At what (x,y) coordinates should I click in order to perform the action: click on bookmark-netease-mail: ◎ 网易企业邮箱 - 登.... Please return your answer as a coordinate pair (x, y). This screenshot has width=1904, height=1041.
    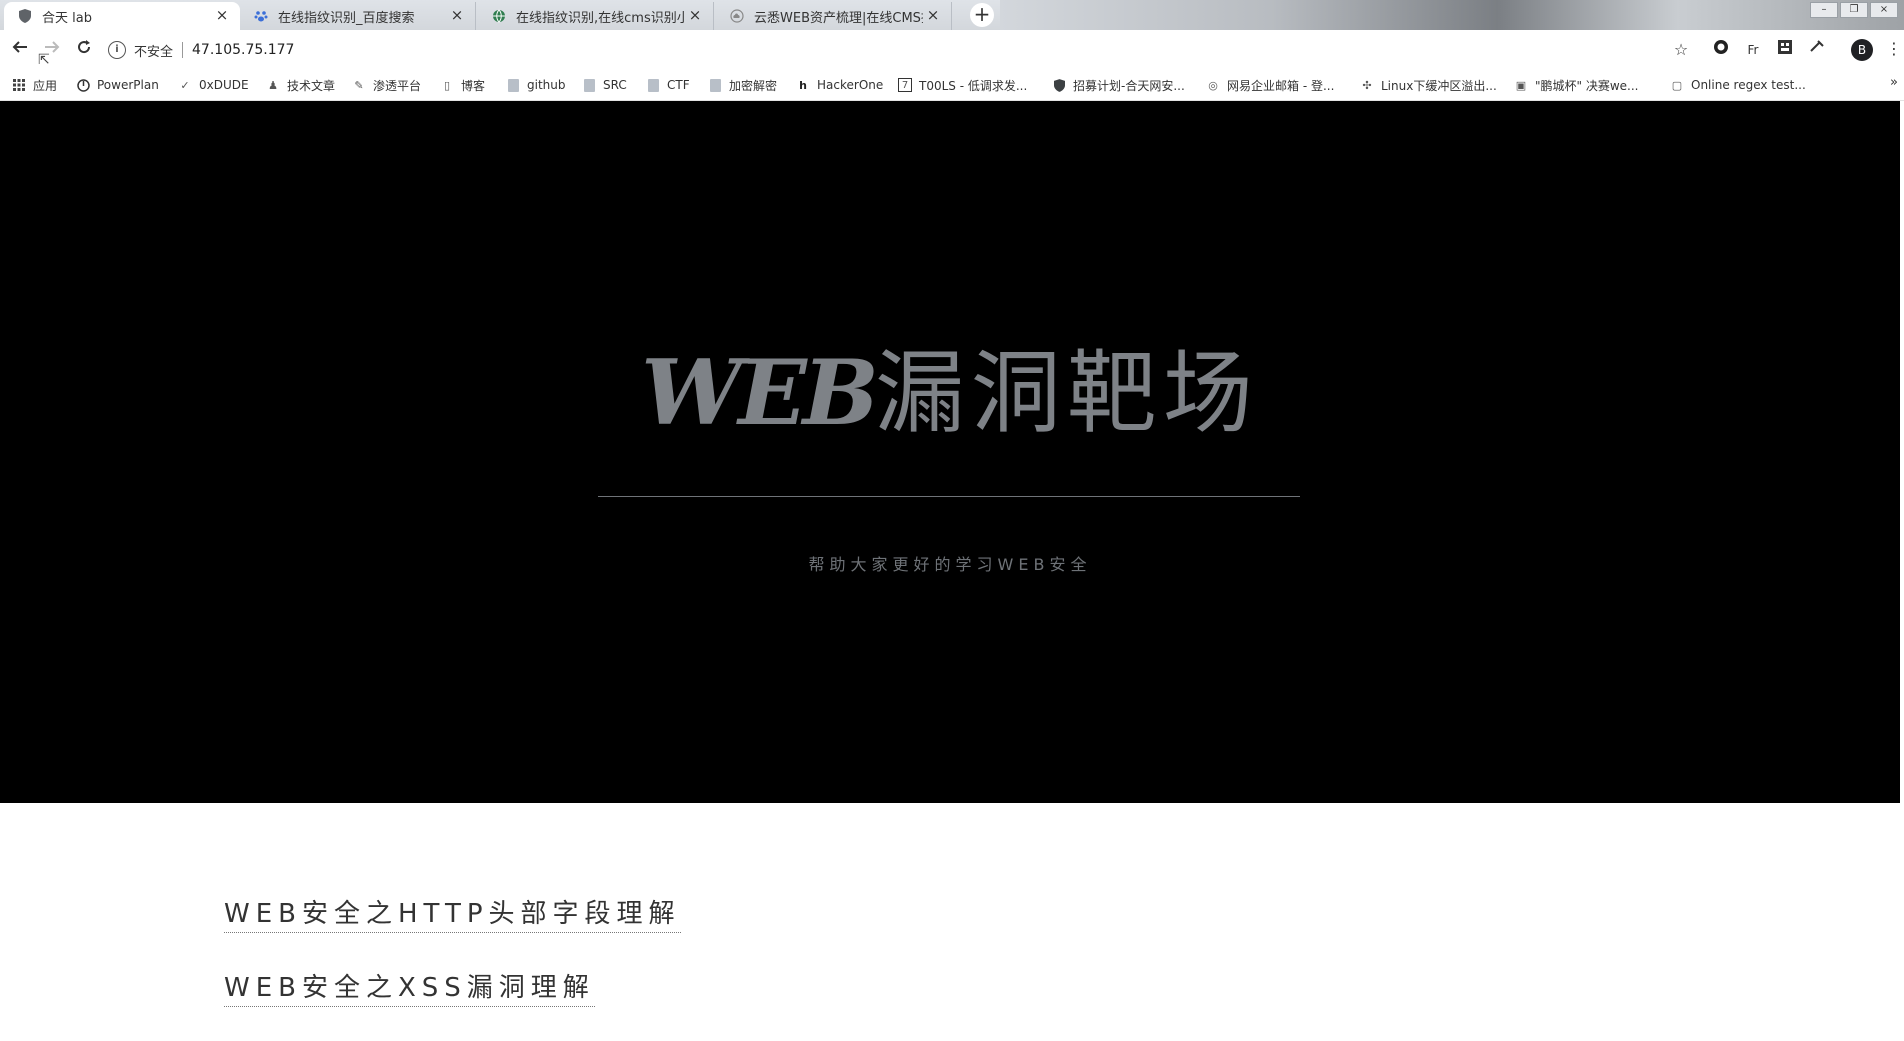
    Looking at the image, I should click on (1270, 85).